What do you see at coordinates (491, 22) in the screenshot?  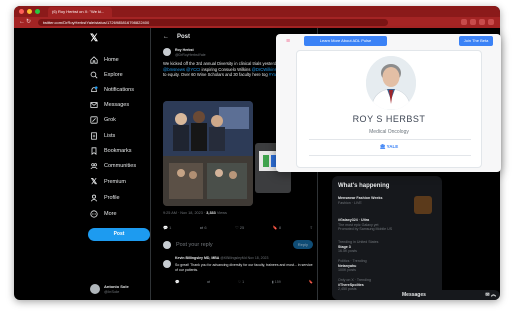 I see `profile-icon` at bounding box center [491, 22].